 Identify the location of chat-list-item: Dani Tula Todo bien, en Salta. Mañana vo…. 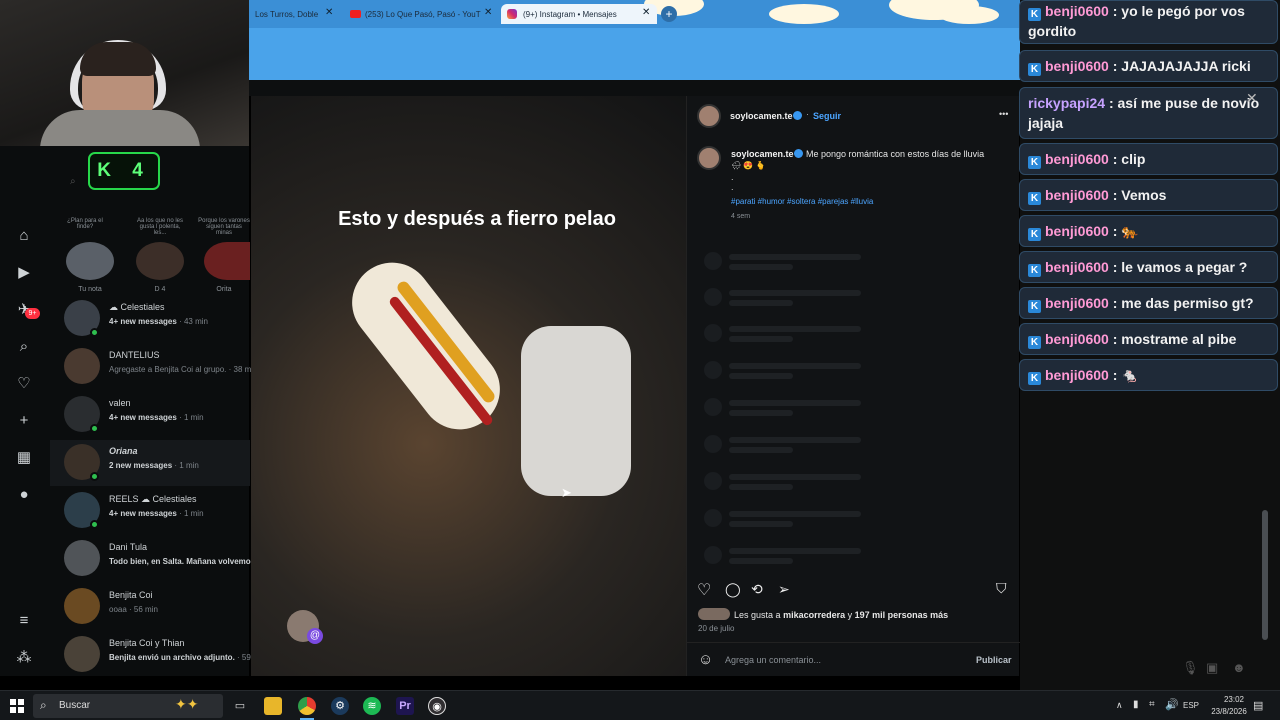
(159, 559).